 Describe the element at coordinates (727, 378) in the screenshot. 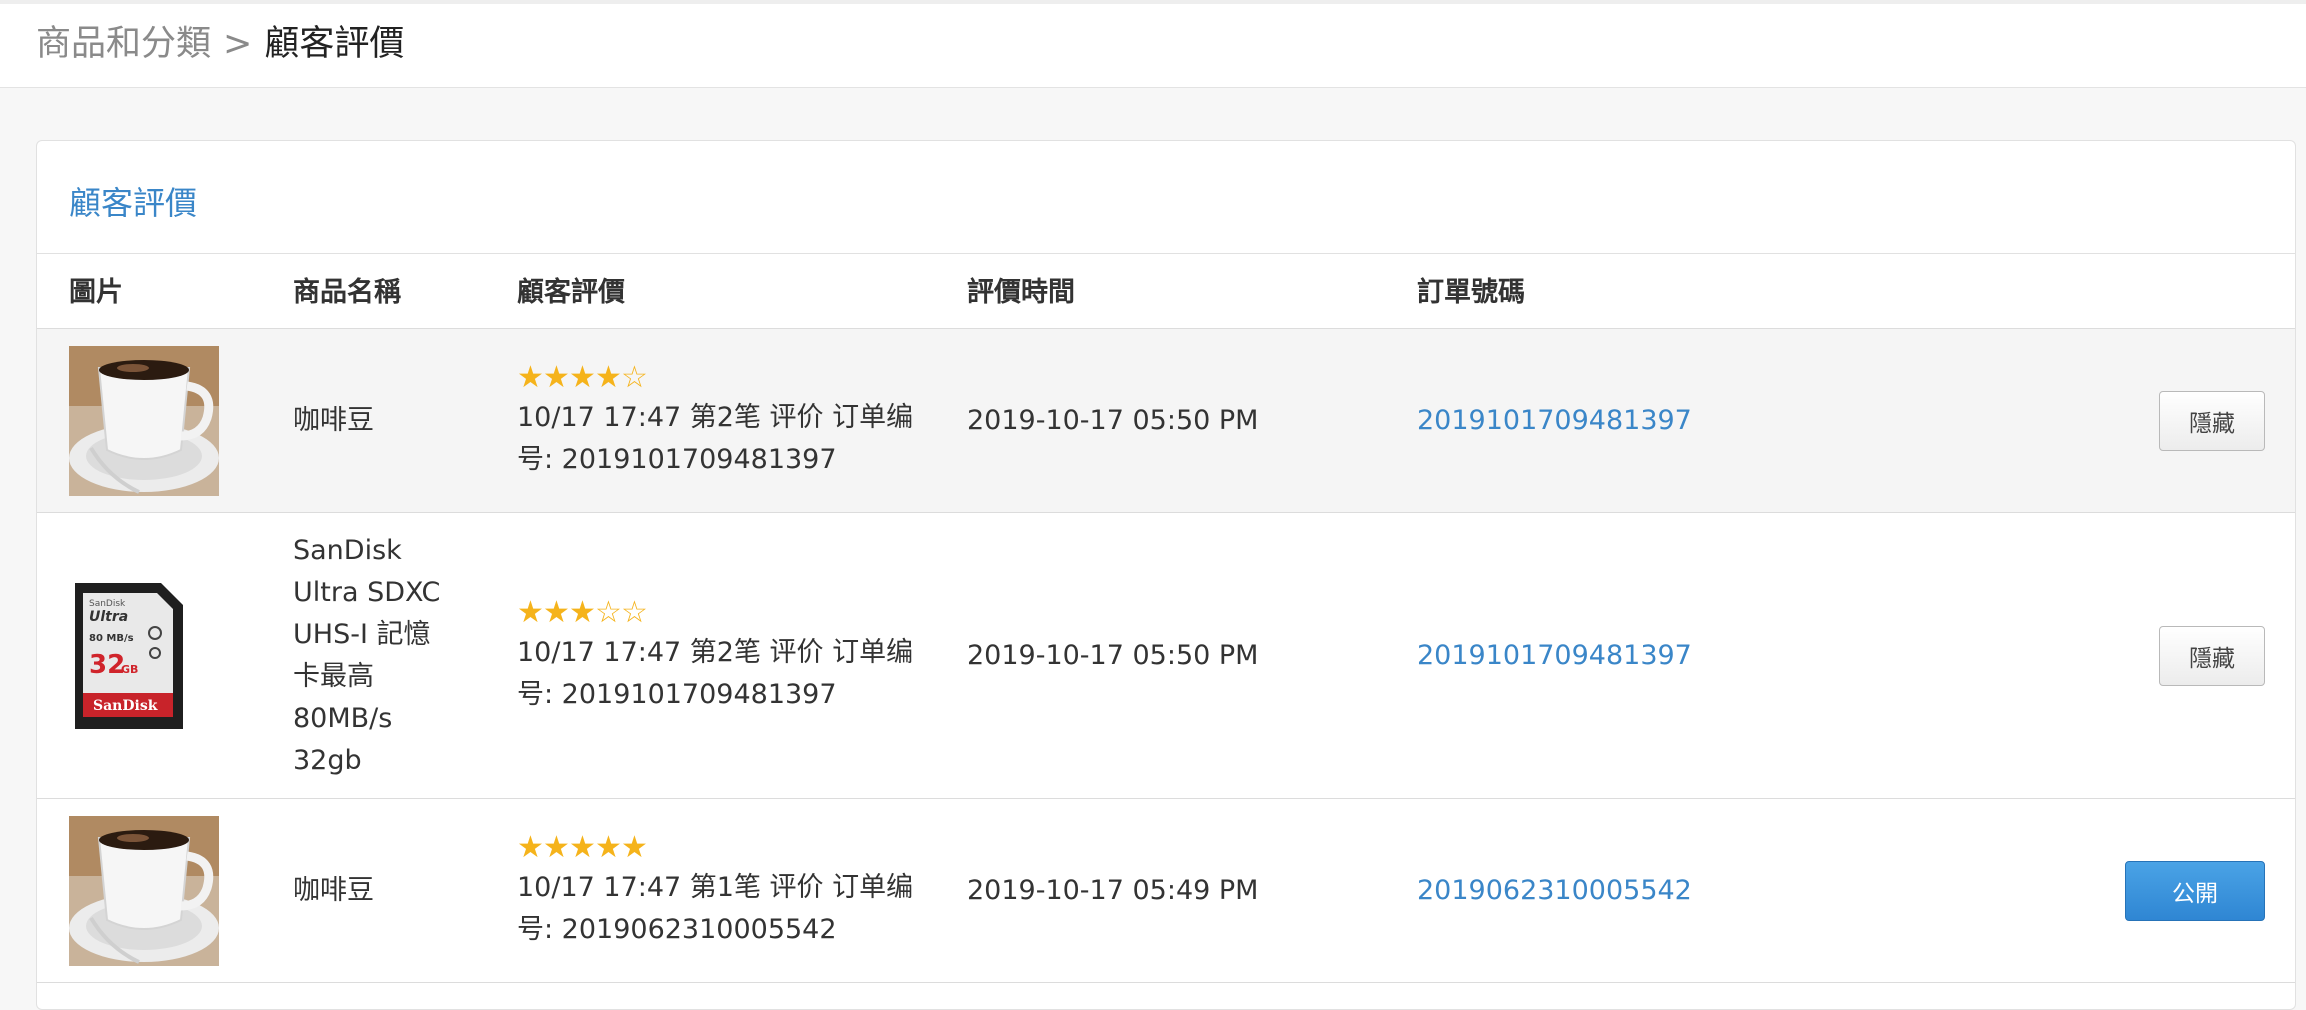

I see `star-rating: ★ ★ ★ ★ ☆` at that location.